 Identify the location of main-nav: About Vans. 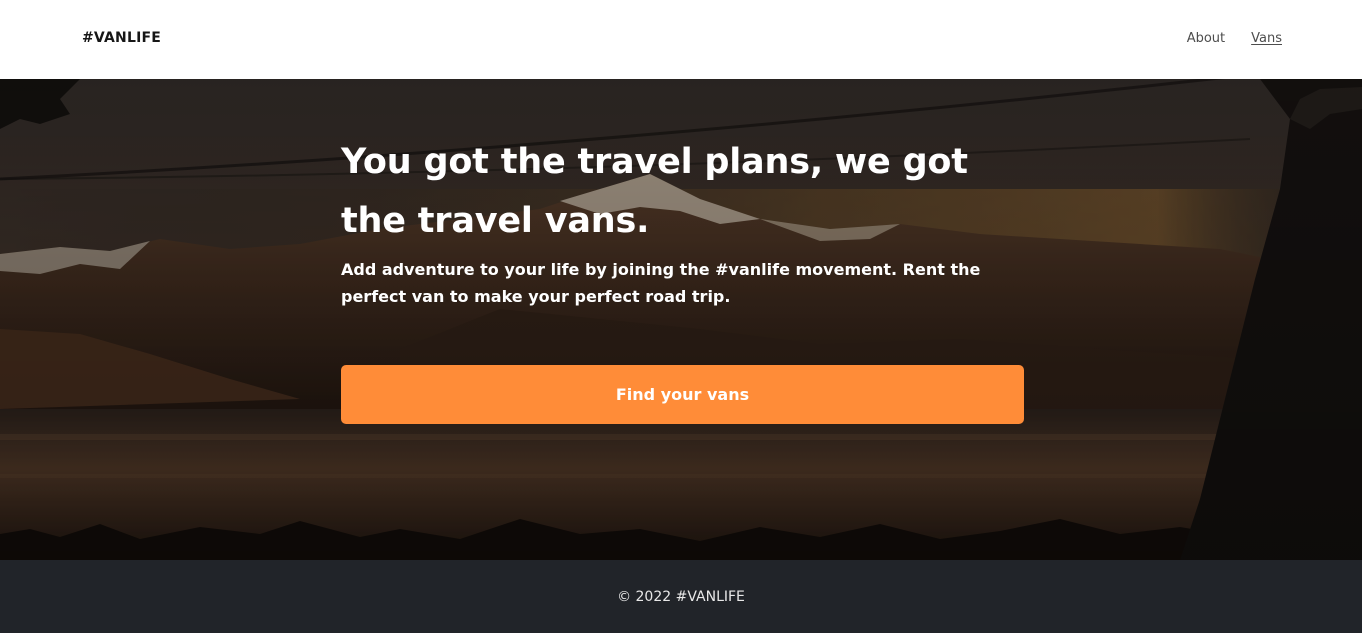
(1234, 38).